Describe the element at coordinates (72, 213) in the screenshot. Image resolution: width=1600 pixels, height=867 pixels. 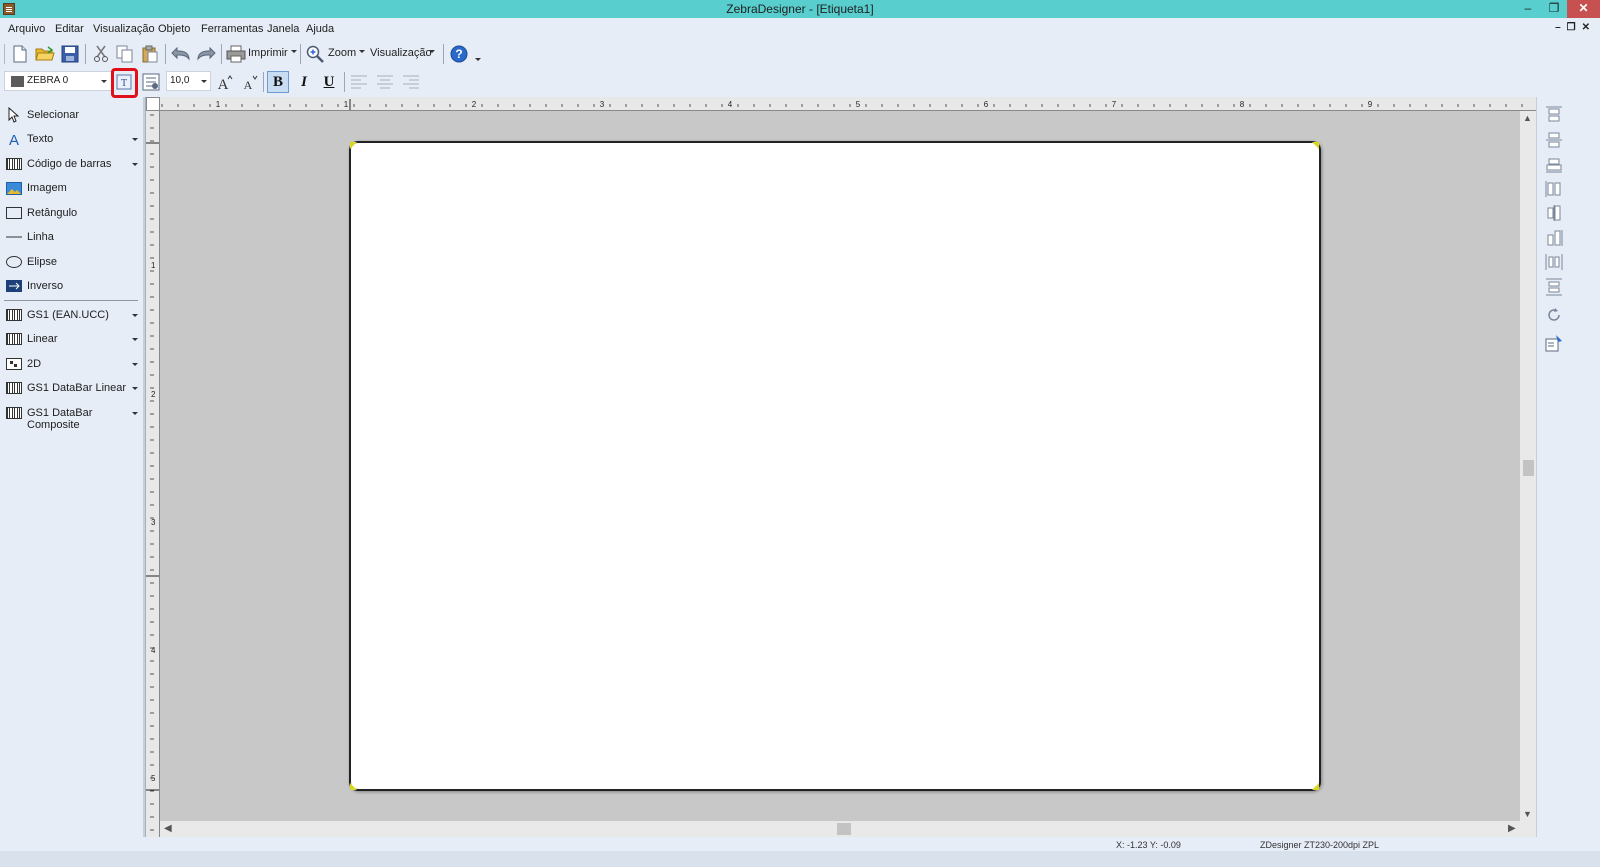
I see `tool-rectangle: Retângulo` at that location.